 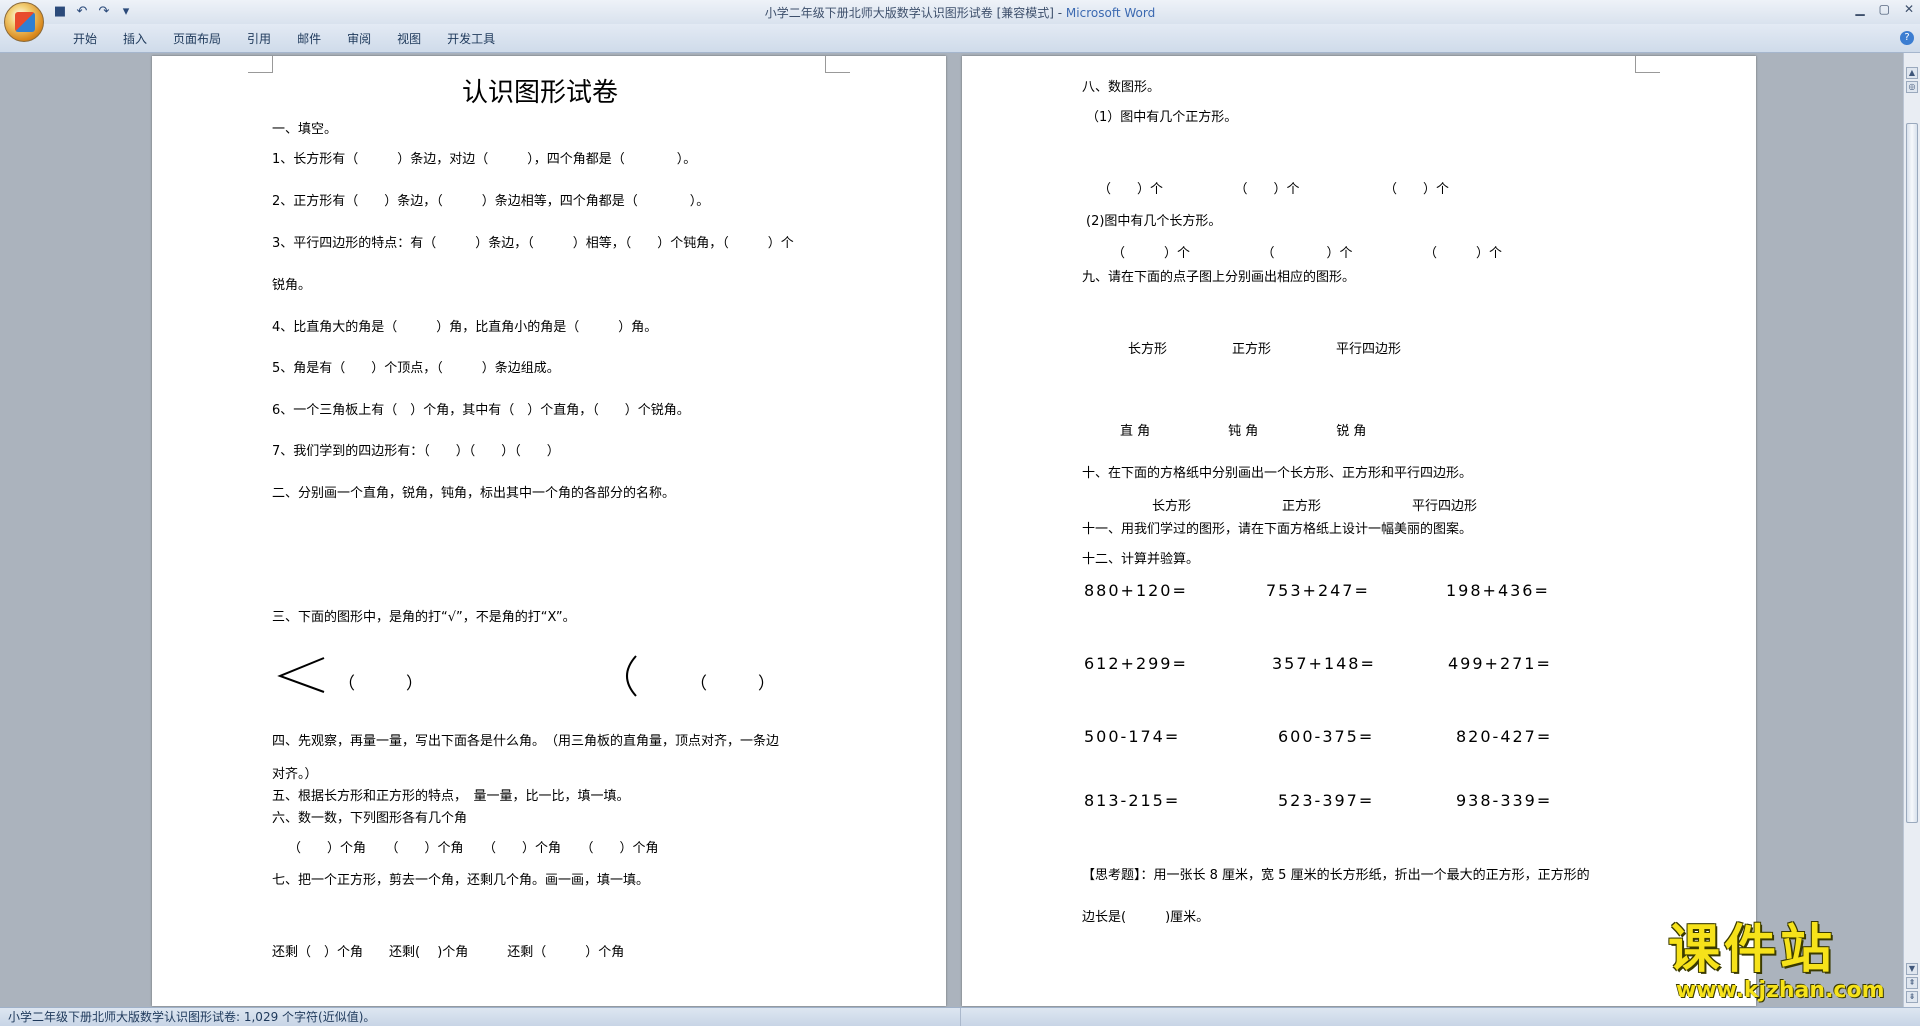 I want to click on question-line: 直 角 钝 角 锐 角, so click(x=1243, y=431).